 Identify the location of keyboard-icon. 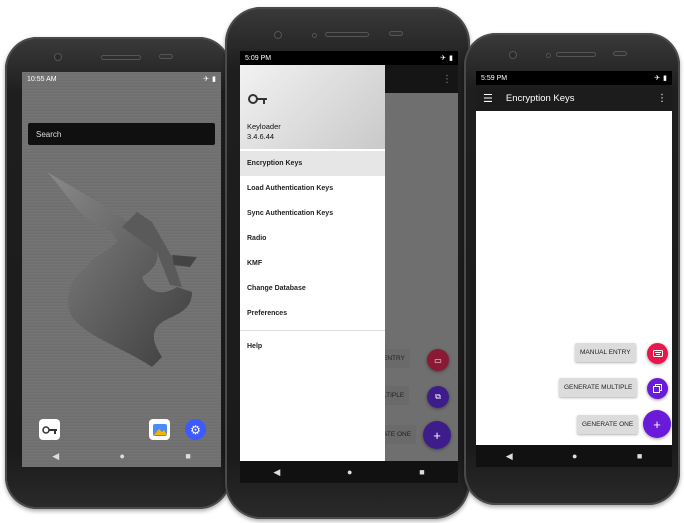
(657, 353).